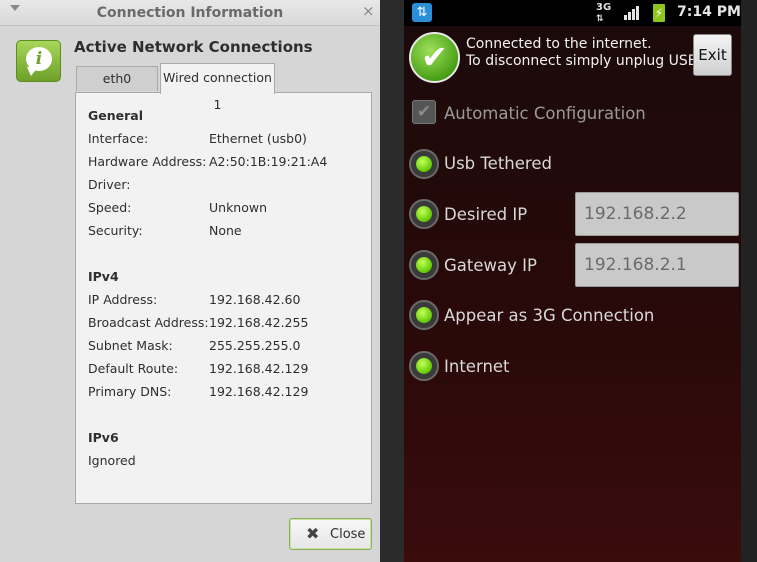 Image resolution: width=757 pixels, height=562 pixels. What do you see at coordinates (545, 113) in the screenshot?
I see `auto-config-label: Automatic Configuration` at bounding box center [545, 113].